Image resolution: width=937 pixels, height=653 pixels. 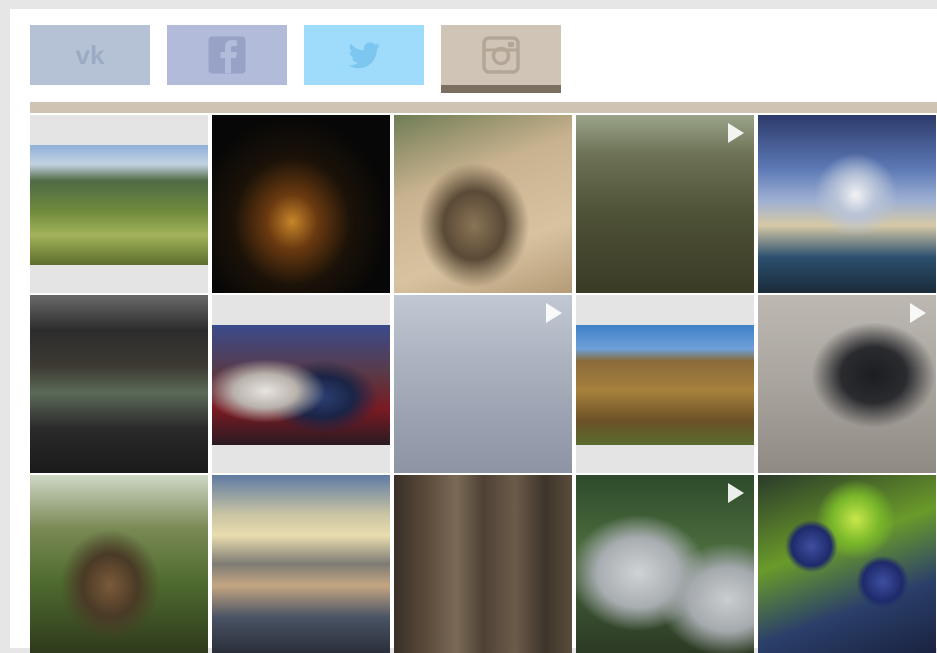 I want to click on mountain-valley-photo, so click(x=119, y=205).